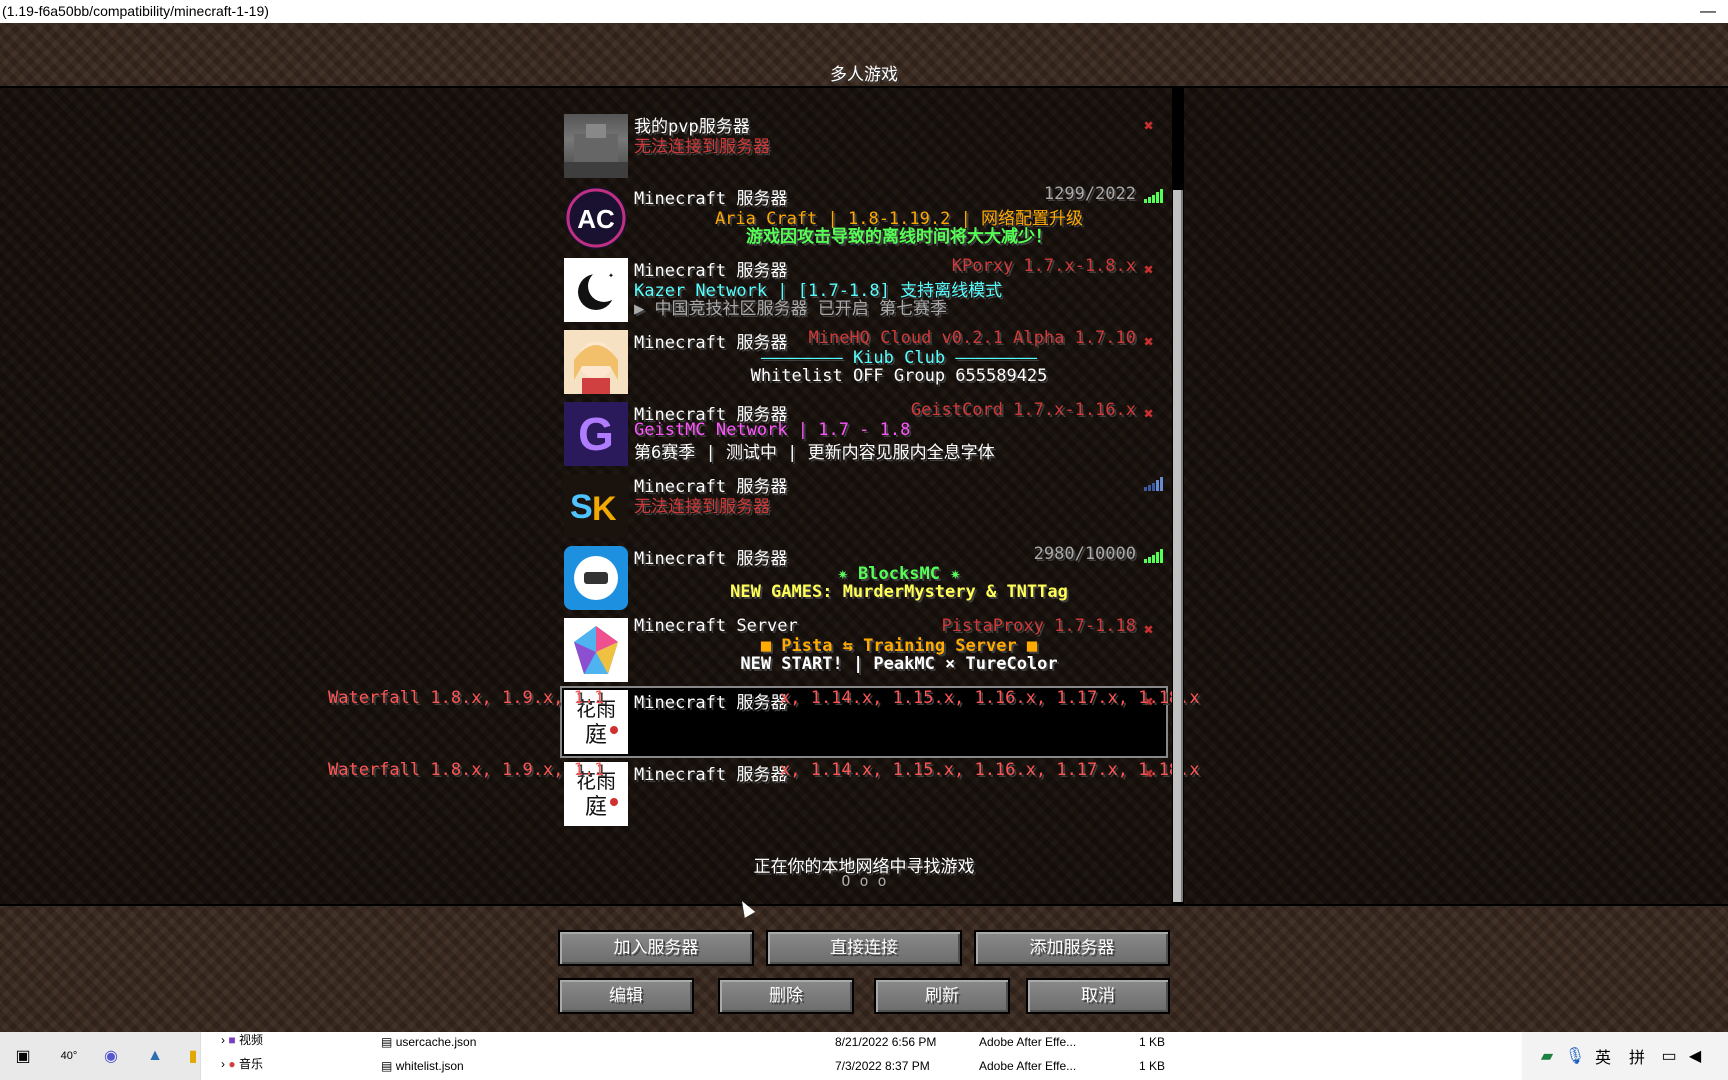  I want to click on server-motd: NEW GAMES: MurderMystery & TNTTag, so click(899, 592).